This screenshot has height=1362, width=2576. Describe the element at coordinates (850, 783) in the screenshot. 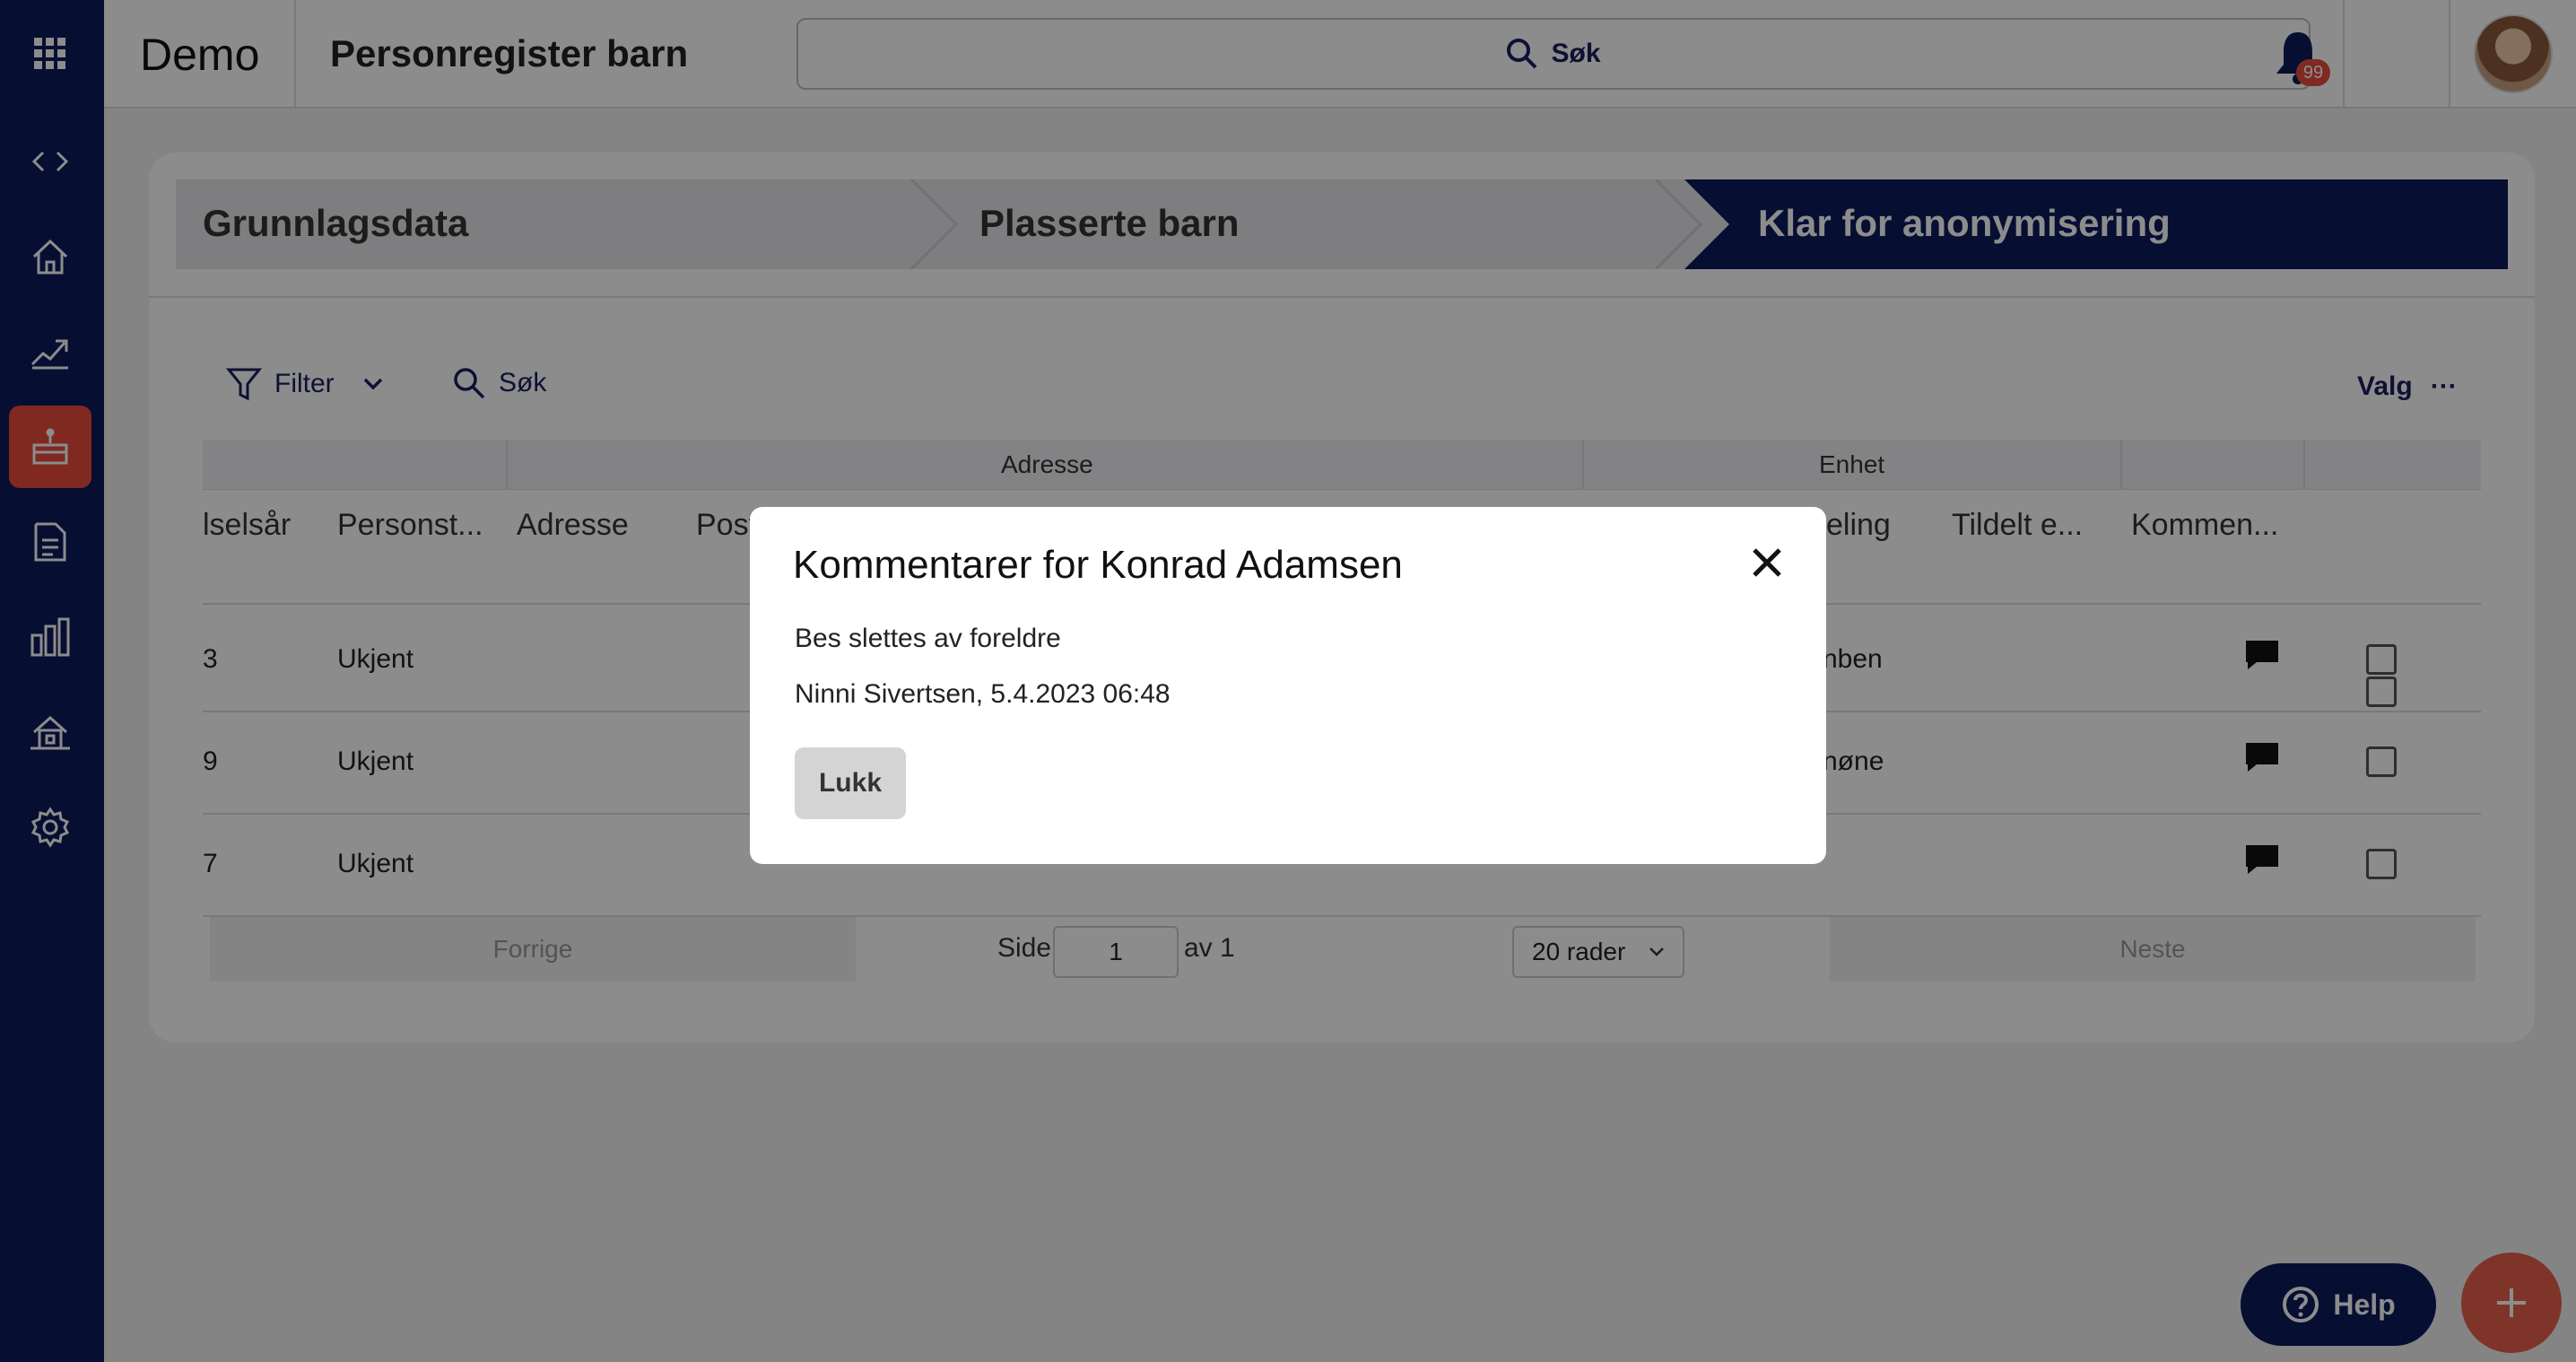

I see `close-dialog-button: Lukk` at that location.